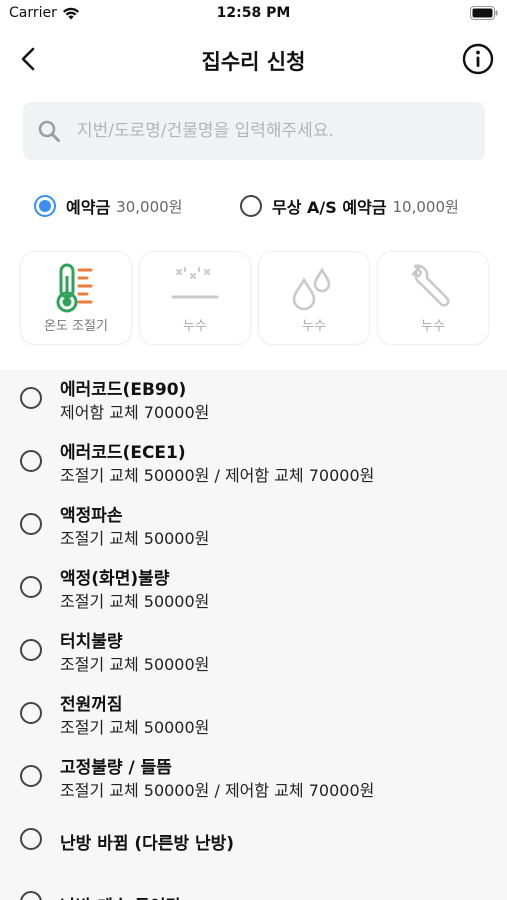 The width and height of the screenshot is (507, 900). Describe the element at coordinates (123, 453) in the screenshot. I see `item-title: 에러코드(ECE1)` at that location.